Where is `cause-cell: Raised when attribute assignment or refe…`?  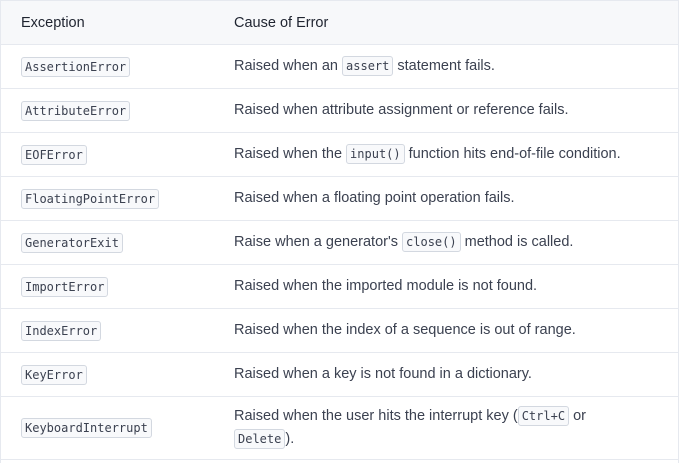
cause-cell: Raised when attribute assignment or refe… is located at coordinates (446, 110).